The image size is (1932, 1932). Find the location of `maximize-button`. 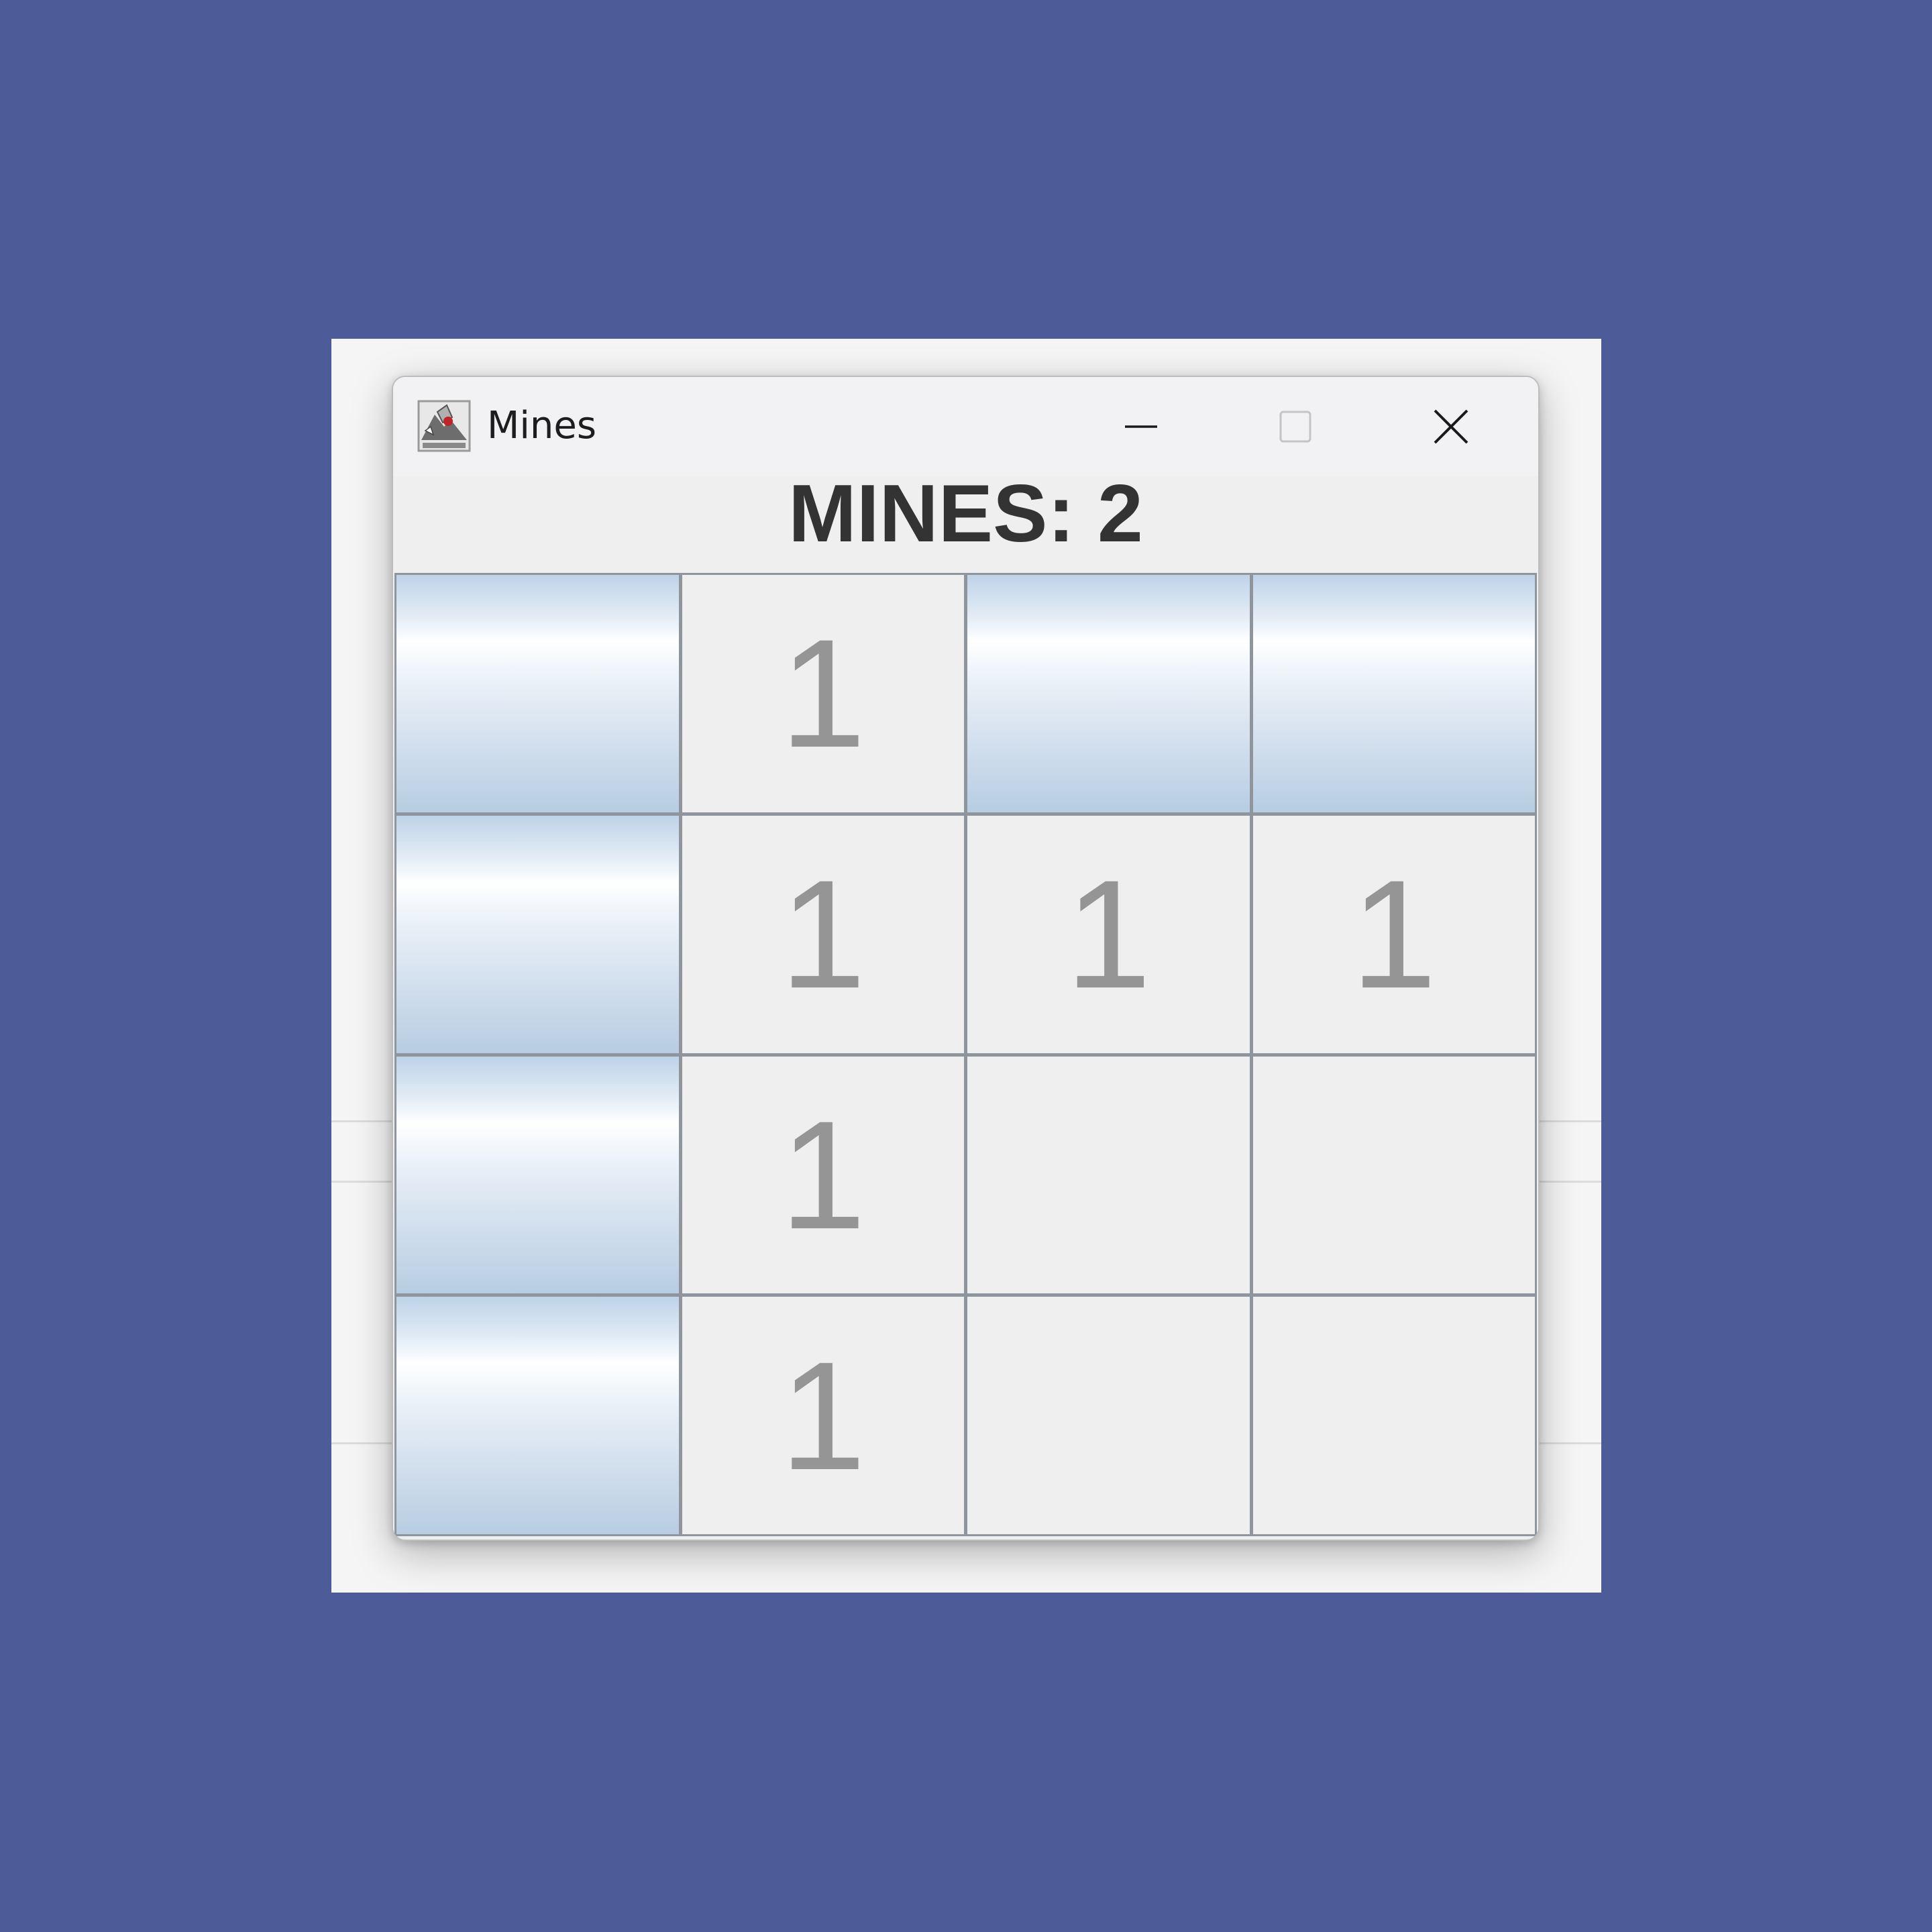

maximize-button is located at coordinates (1295, 426).